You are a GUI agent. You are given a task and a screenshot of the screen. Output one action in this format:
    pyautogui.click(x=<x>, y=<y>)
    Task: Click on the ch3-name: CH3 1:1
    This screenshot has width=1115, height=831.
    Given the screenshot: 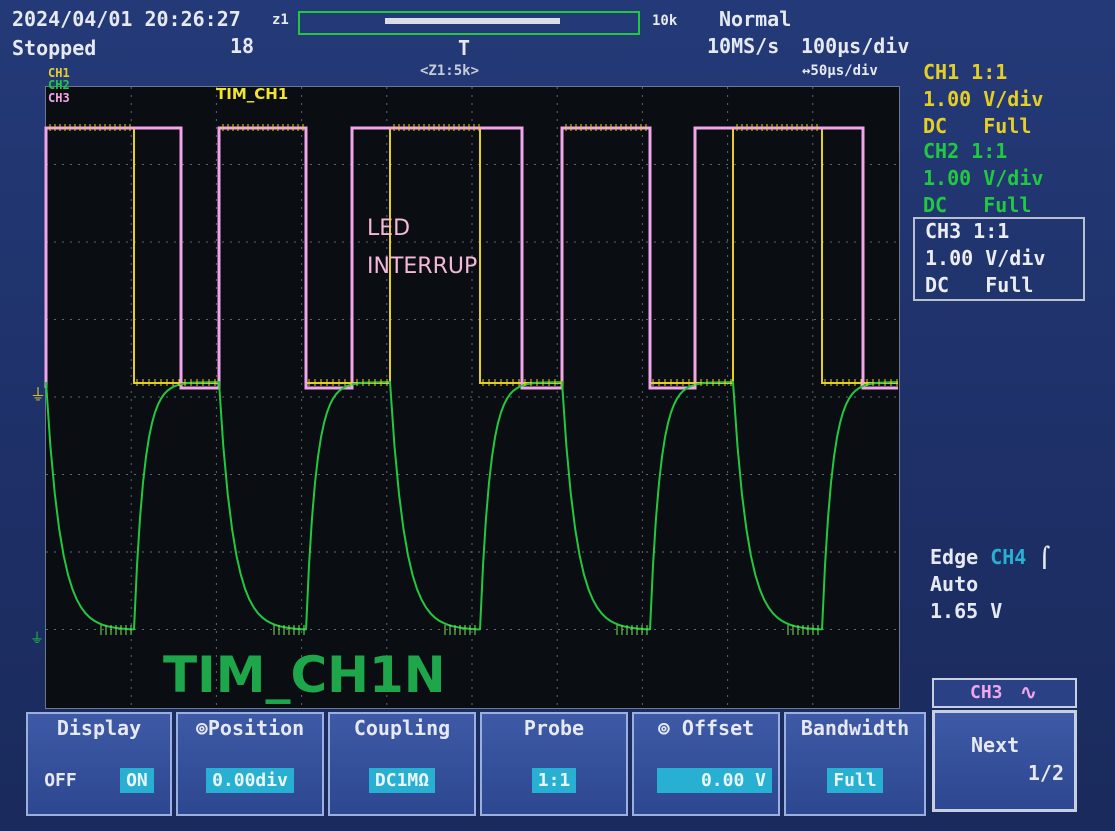 What is the action you would take?
    pyautogui.click(x=967, y=231)
    